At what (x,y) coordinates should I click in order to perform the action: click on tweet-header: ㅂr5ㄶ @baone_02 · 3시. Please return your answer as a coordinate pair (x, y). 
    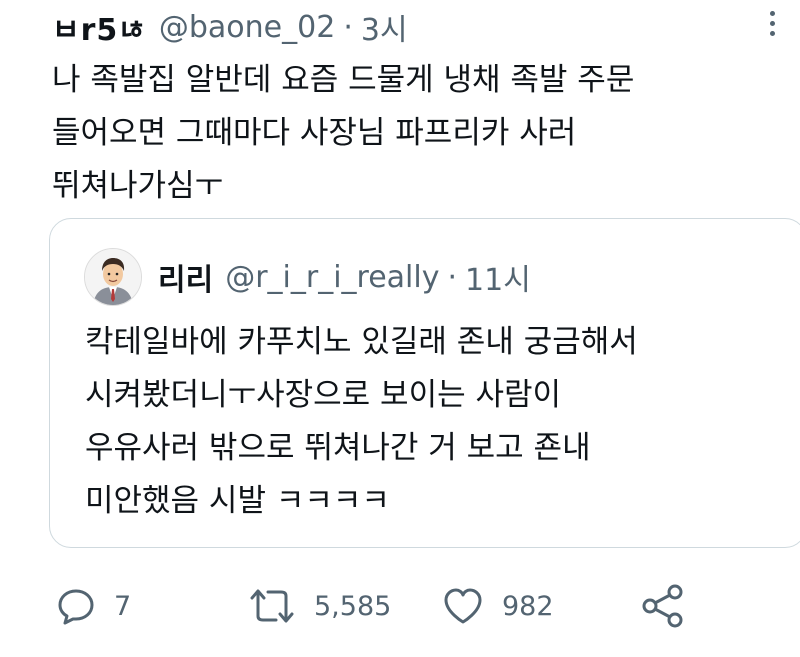
    Looking at the image, I should click on (230, 27).